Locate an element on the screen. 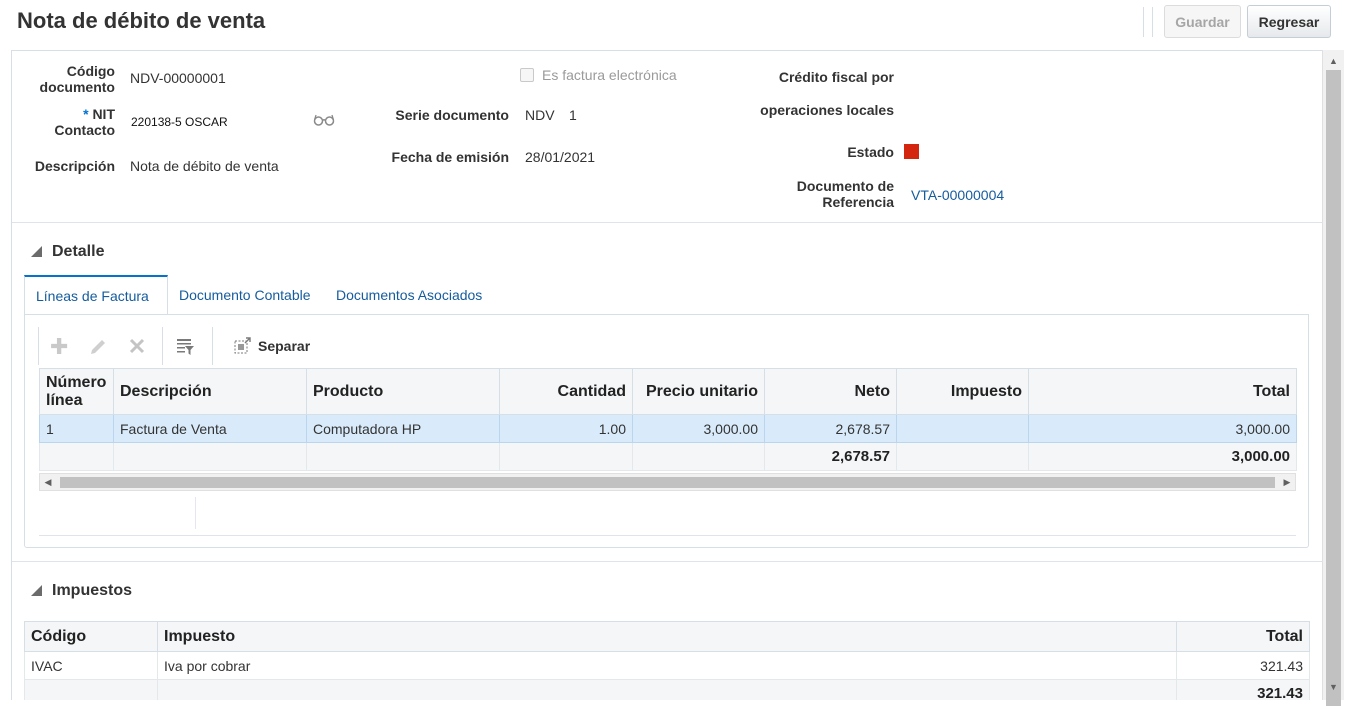  total-neto: 2,678.57 is located at coordinates (830, 456).